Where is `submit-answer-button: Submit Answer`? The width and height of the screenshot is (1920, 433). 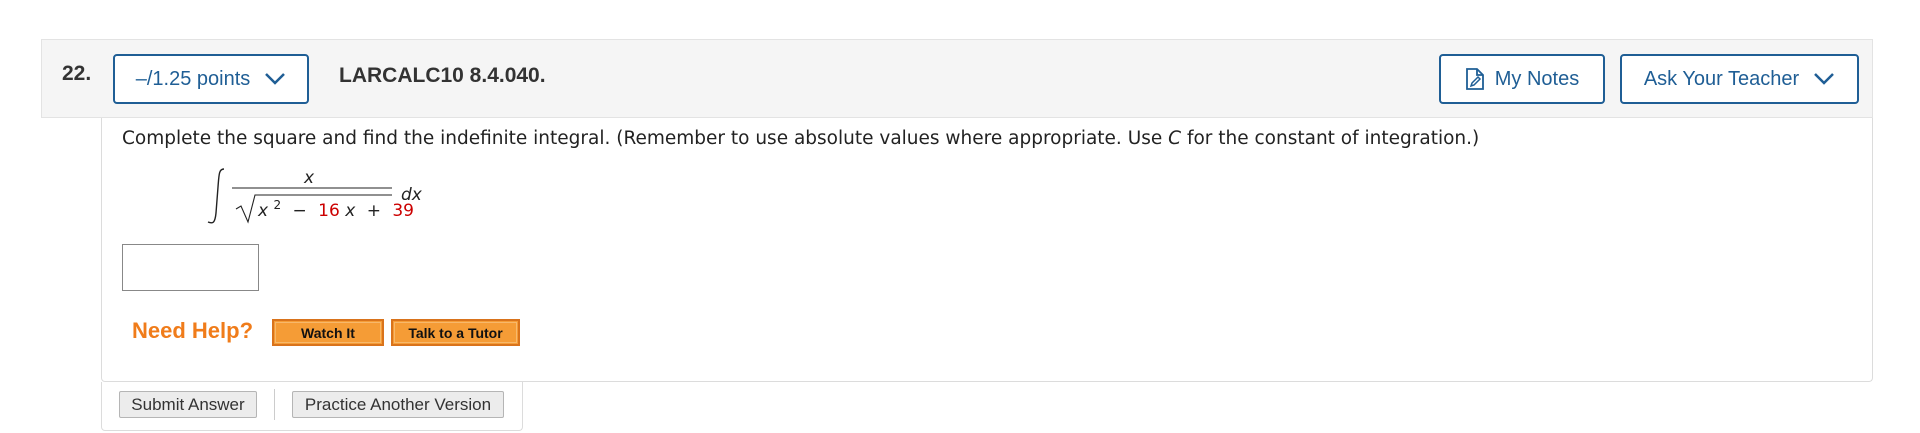 submit-answer-button: Submit Answer is located at coordinates (188, 404).